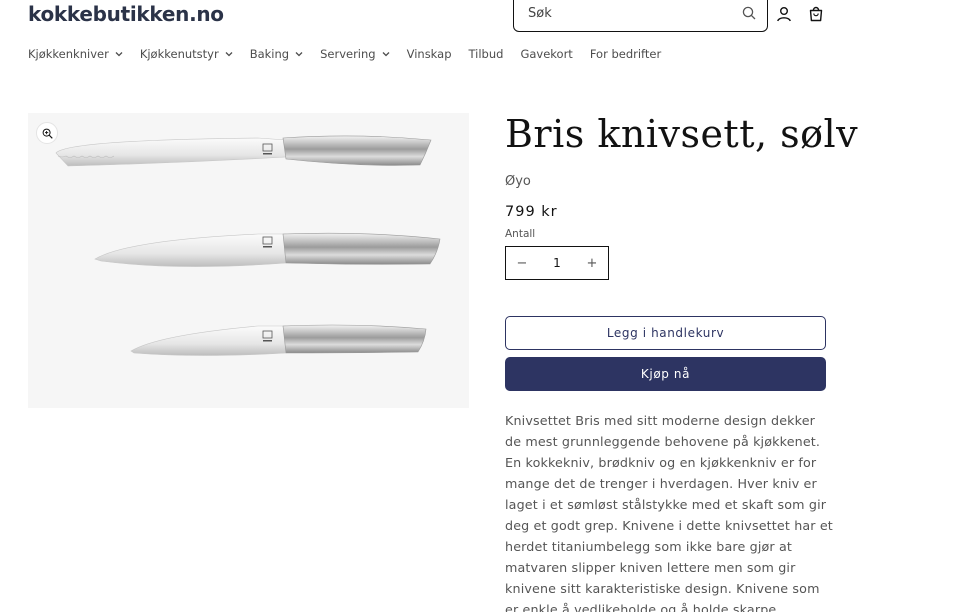  What do you see at coordinates (520, 234) in the screenshot?
I see `quantity-label: Antall` at bounding box center [520, 234].